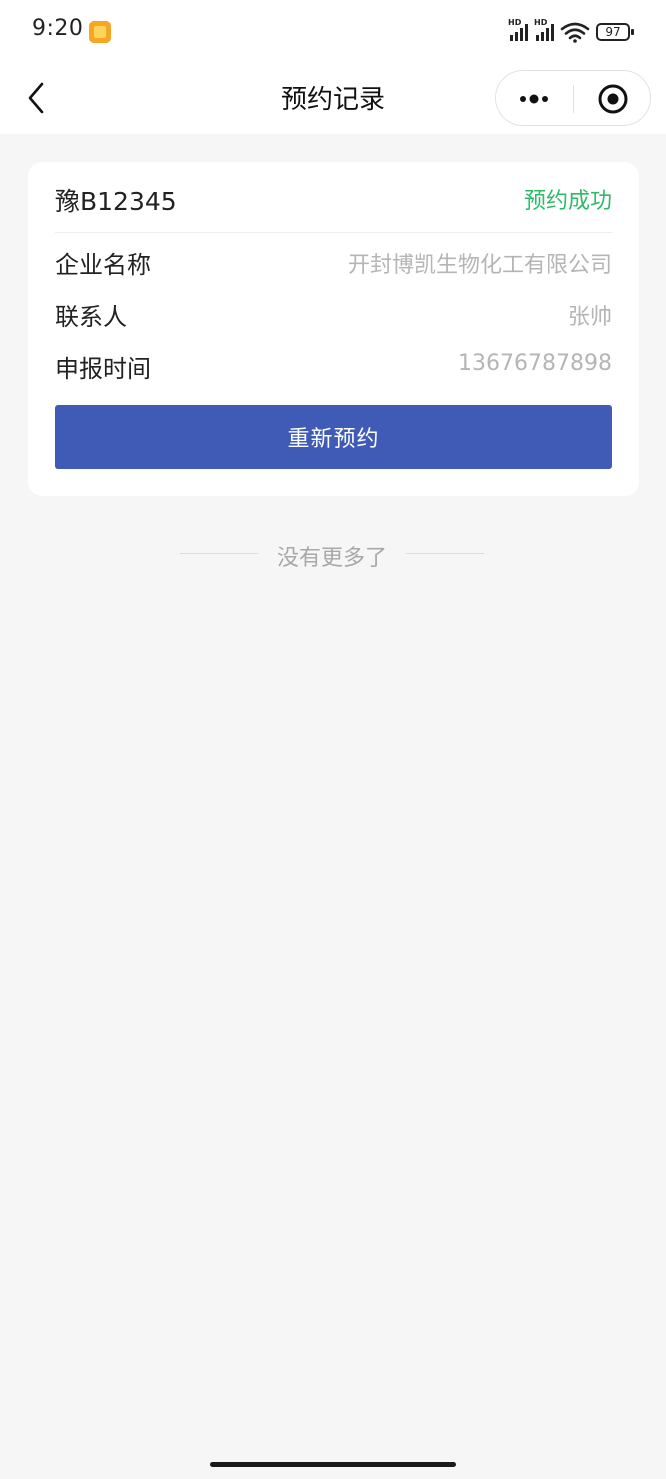  I want to click on more-button, so click(534, 99).